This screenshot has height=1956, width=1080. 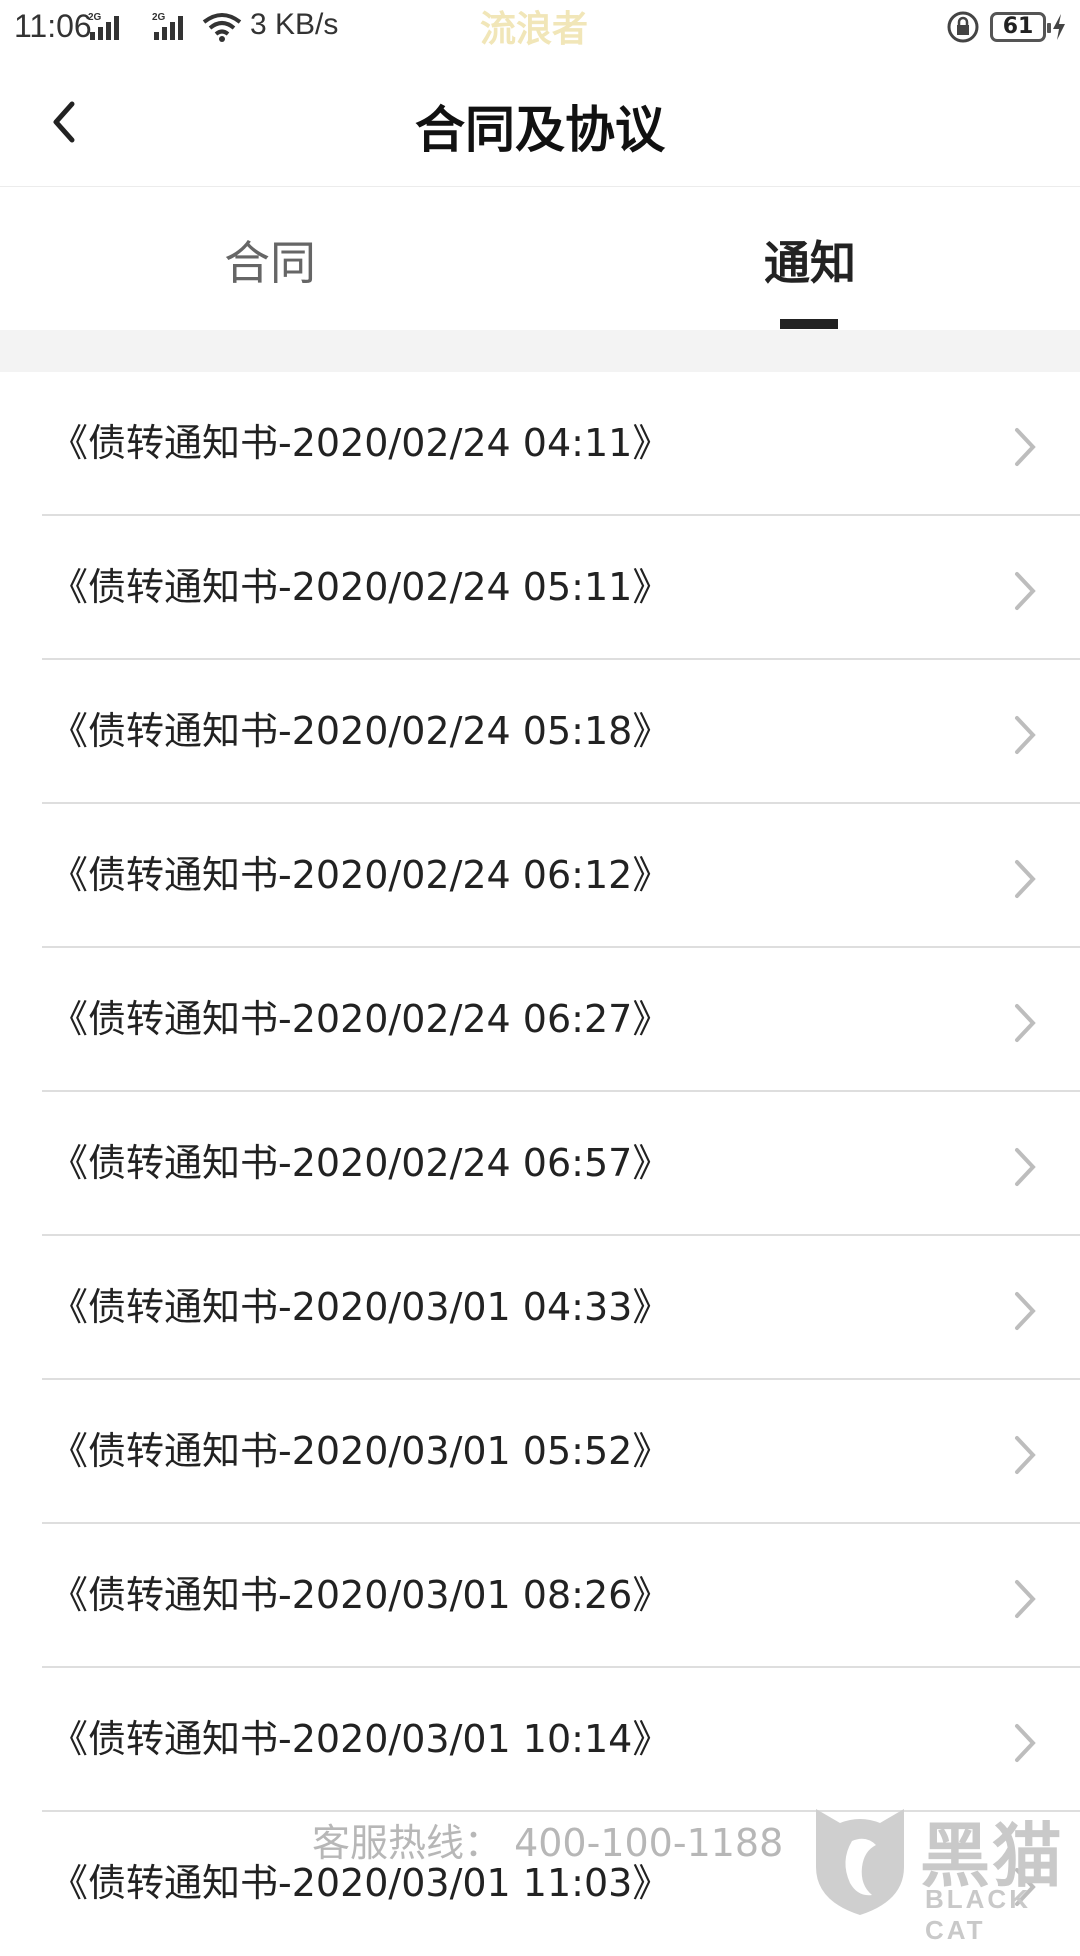 What do you see at coordinates (360, 1019) in the screenshot?
I see `list-item-label: 《债转通知书-2020/02/24 06:27》` at bounding box center [360, 1019].